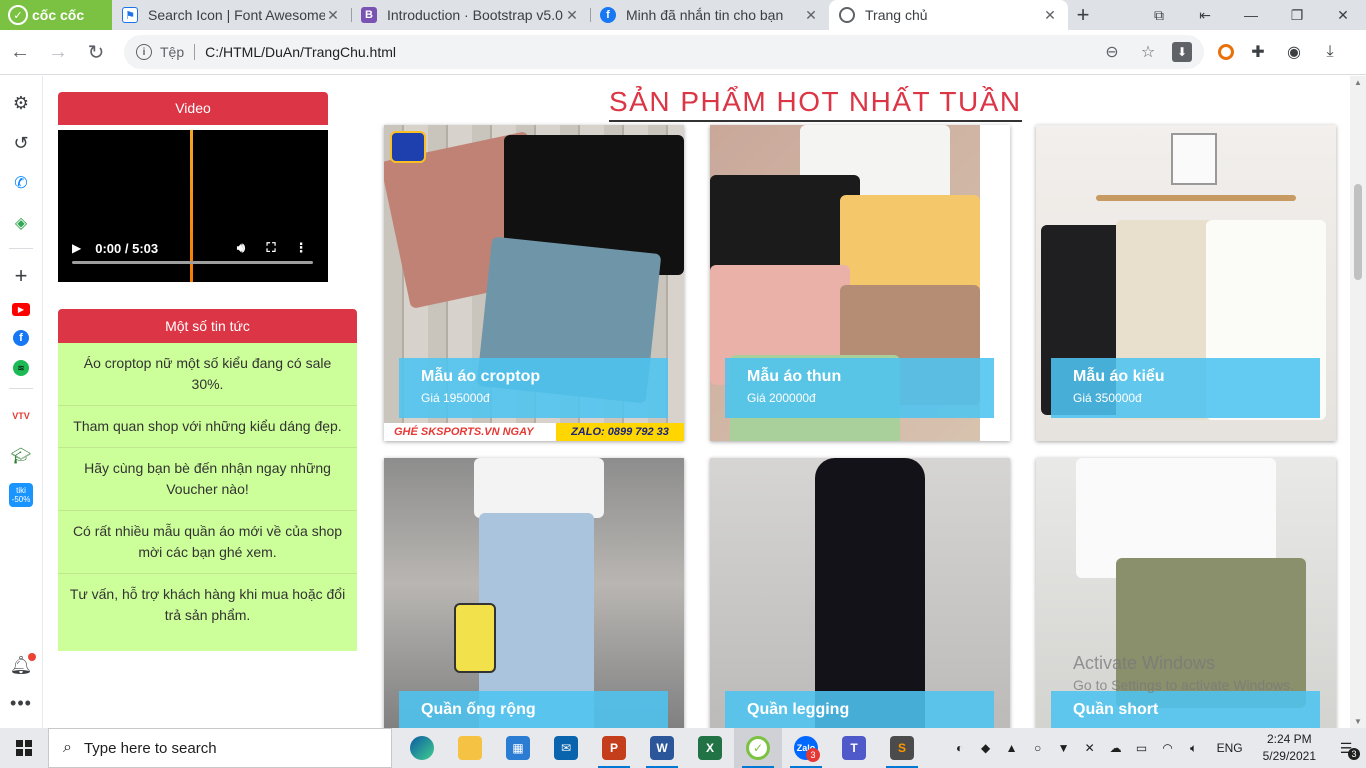  What do you see at coordinates (1185, 388) in the screenshot?
I see `product-caption: Mẫu áo kiểu Giá 350000đ` at bounding box center [1185, 388].